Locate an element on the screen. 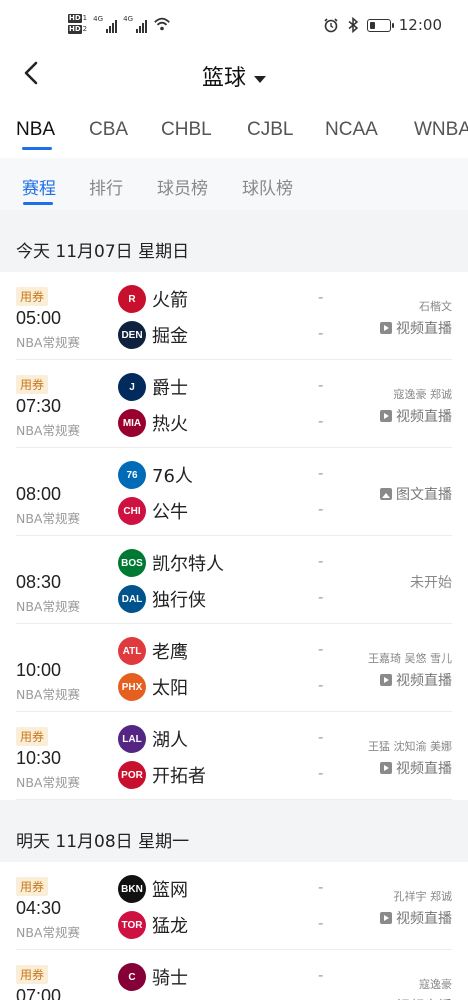 This screenshot has width=468, height=1000. tab-ranking: 排行 is located at coordinates (106, 186).